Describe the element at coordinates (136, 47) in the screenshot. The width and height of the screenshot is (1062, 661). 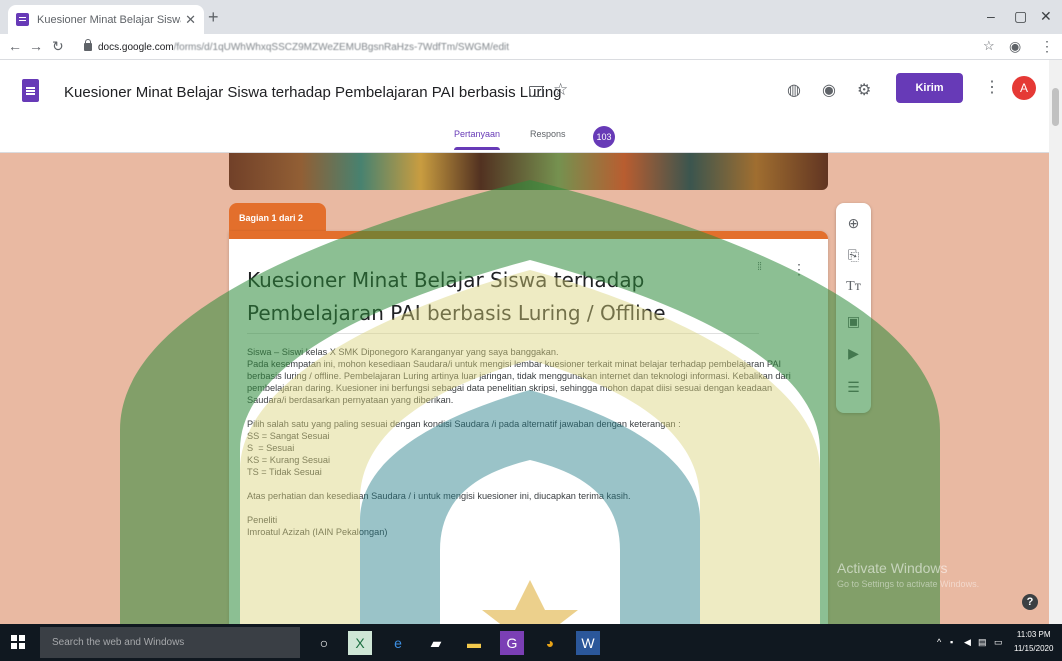
I see `url-host: docs.google.com` at that location.